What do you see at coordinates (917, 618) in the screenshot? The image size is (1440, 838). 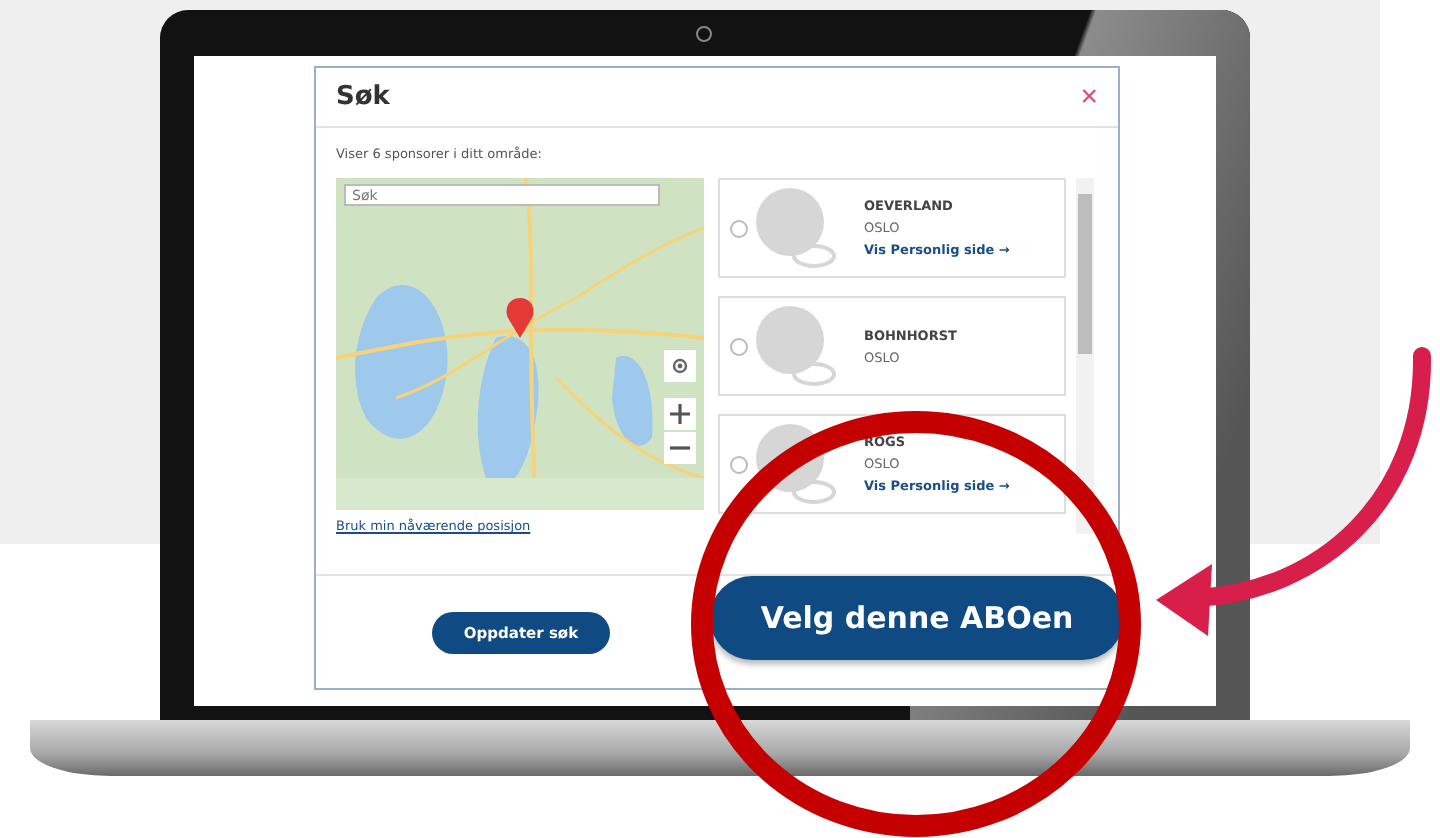 I see `choose-button: Velg denne ABOen` at bounding box center [917, 618].